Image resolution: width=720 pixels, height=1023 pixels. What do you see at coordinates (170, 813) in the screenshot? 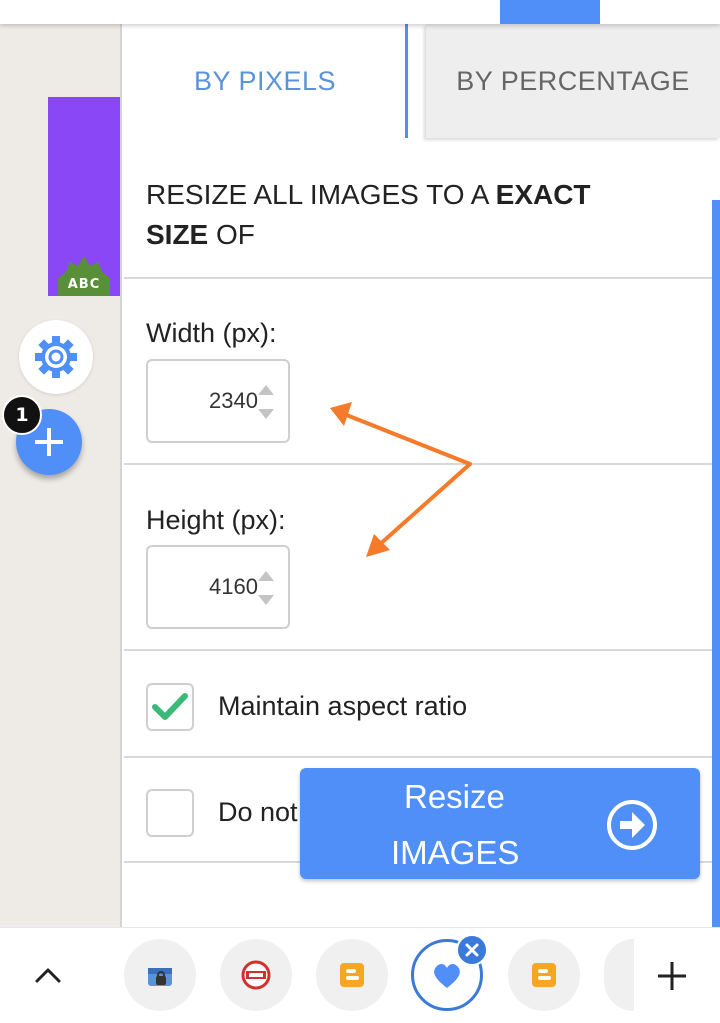
I see `second-option-checkbox` at bounding box center [170, 813].